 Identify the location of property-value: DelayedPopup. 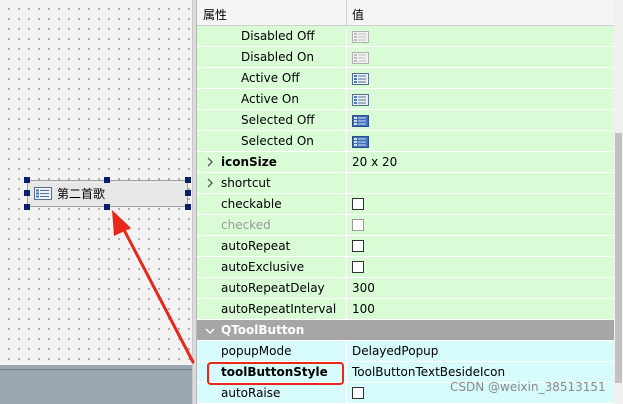
(395, 351).